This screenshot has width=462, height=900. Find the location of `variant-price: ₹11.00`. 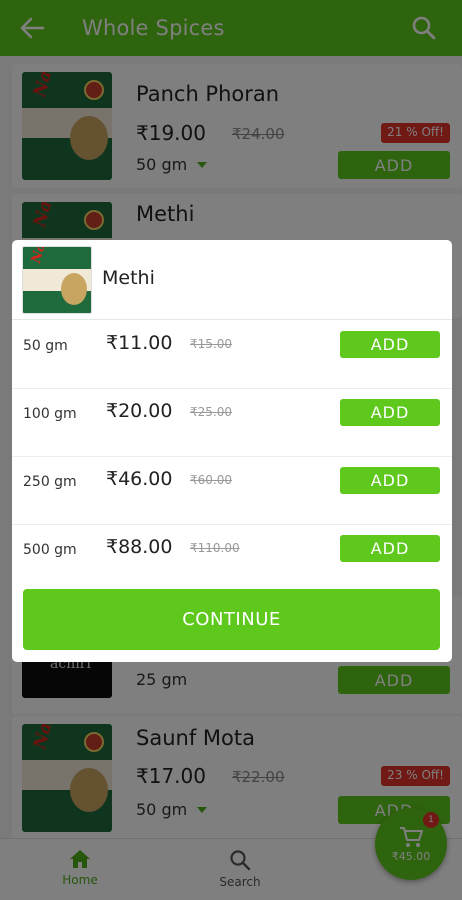

variant-price: ₹11.00 is located at coordinates (139, 343).